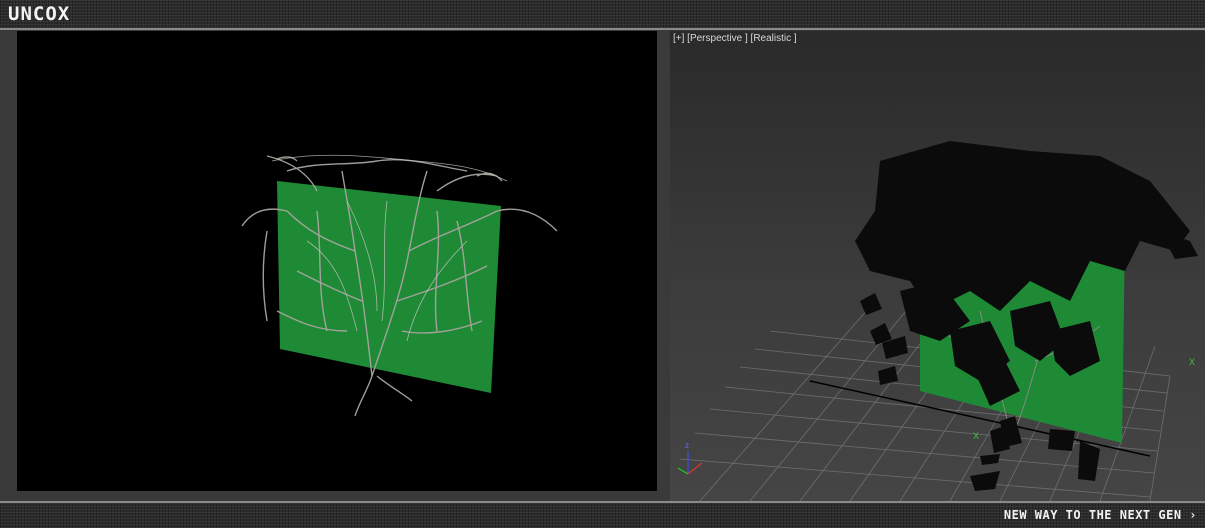 The image size is (1205, 528). What do you see at coordinates (602, 514) in the screenshot?
I see `bottom-footer-bar: NEW WAY TO THE NEXT GEN ›` at bounding box center [602, 514].